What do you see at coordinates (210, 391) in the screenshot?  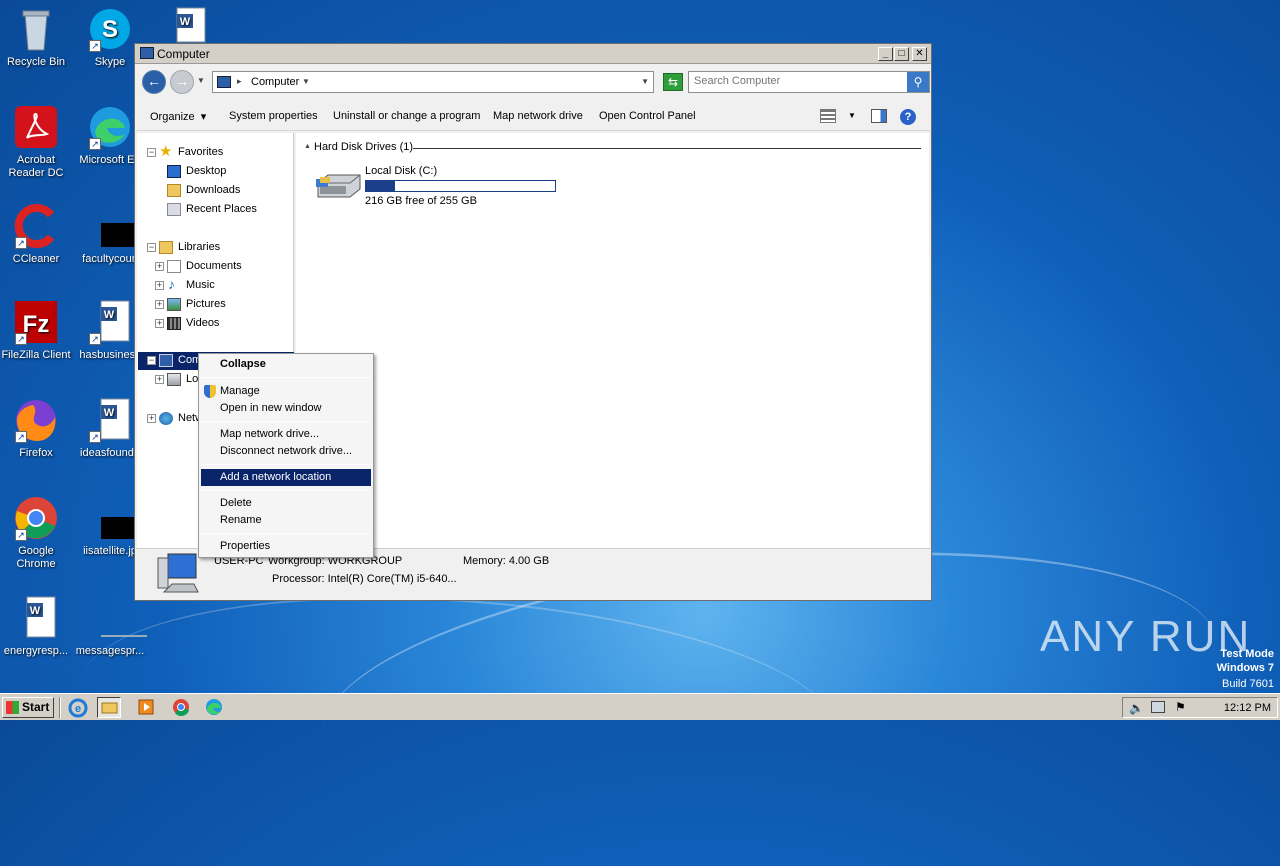 I see `shield-icon` at bounding box center [210, 391].